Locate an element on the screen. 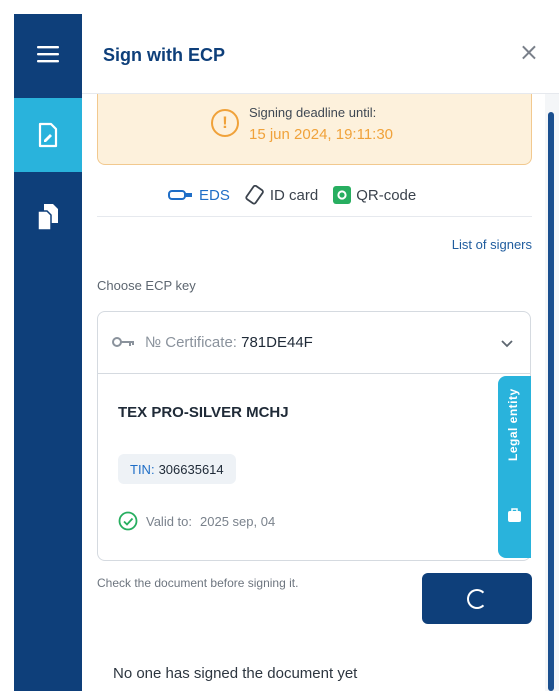 The width and height of the screenshot is (559, 691). legal-entity-label: Legal entity is located at coordinates (513, 424).